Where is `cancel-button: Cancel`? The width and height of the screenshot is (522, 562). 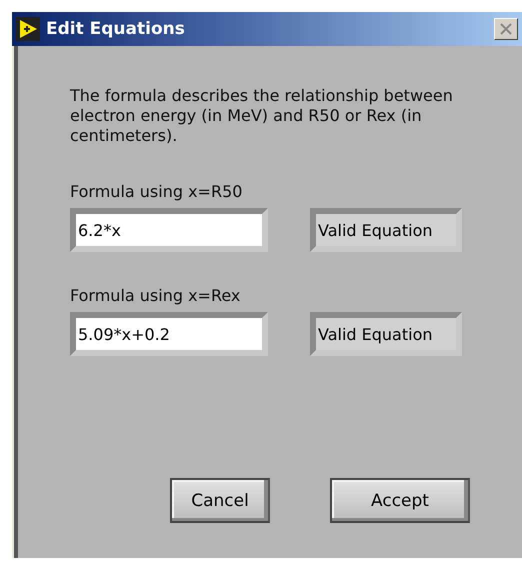
cancel-button: Cancel is located at coordinates (220, 500).